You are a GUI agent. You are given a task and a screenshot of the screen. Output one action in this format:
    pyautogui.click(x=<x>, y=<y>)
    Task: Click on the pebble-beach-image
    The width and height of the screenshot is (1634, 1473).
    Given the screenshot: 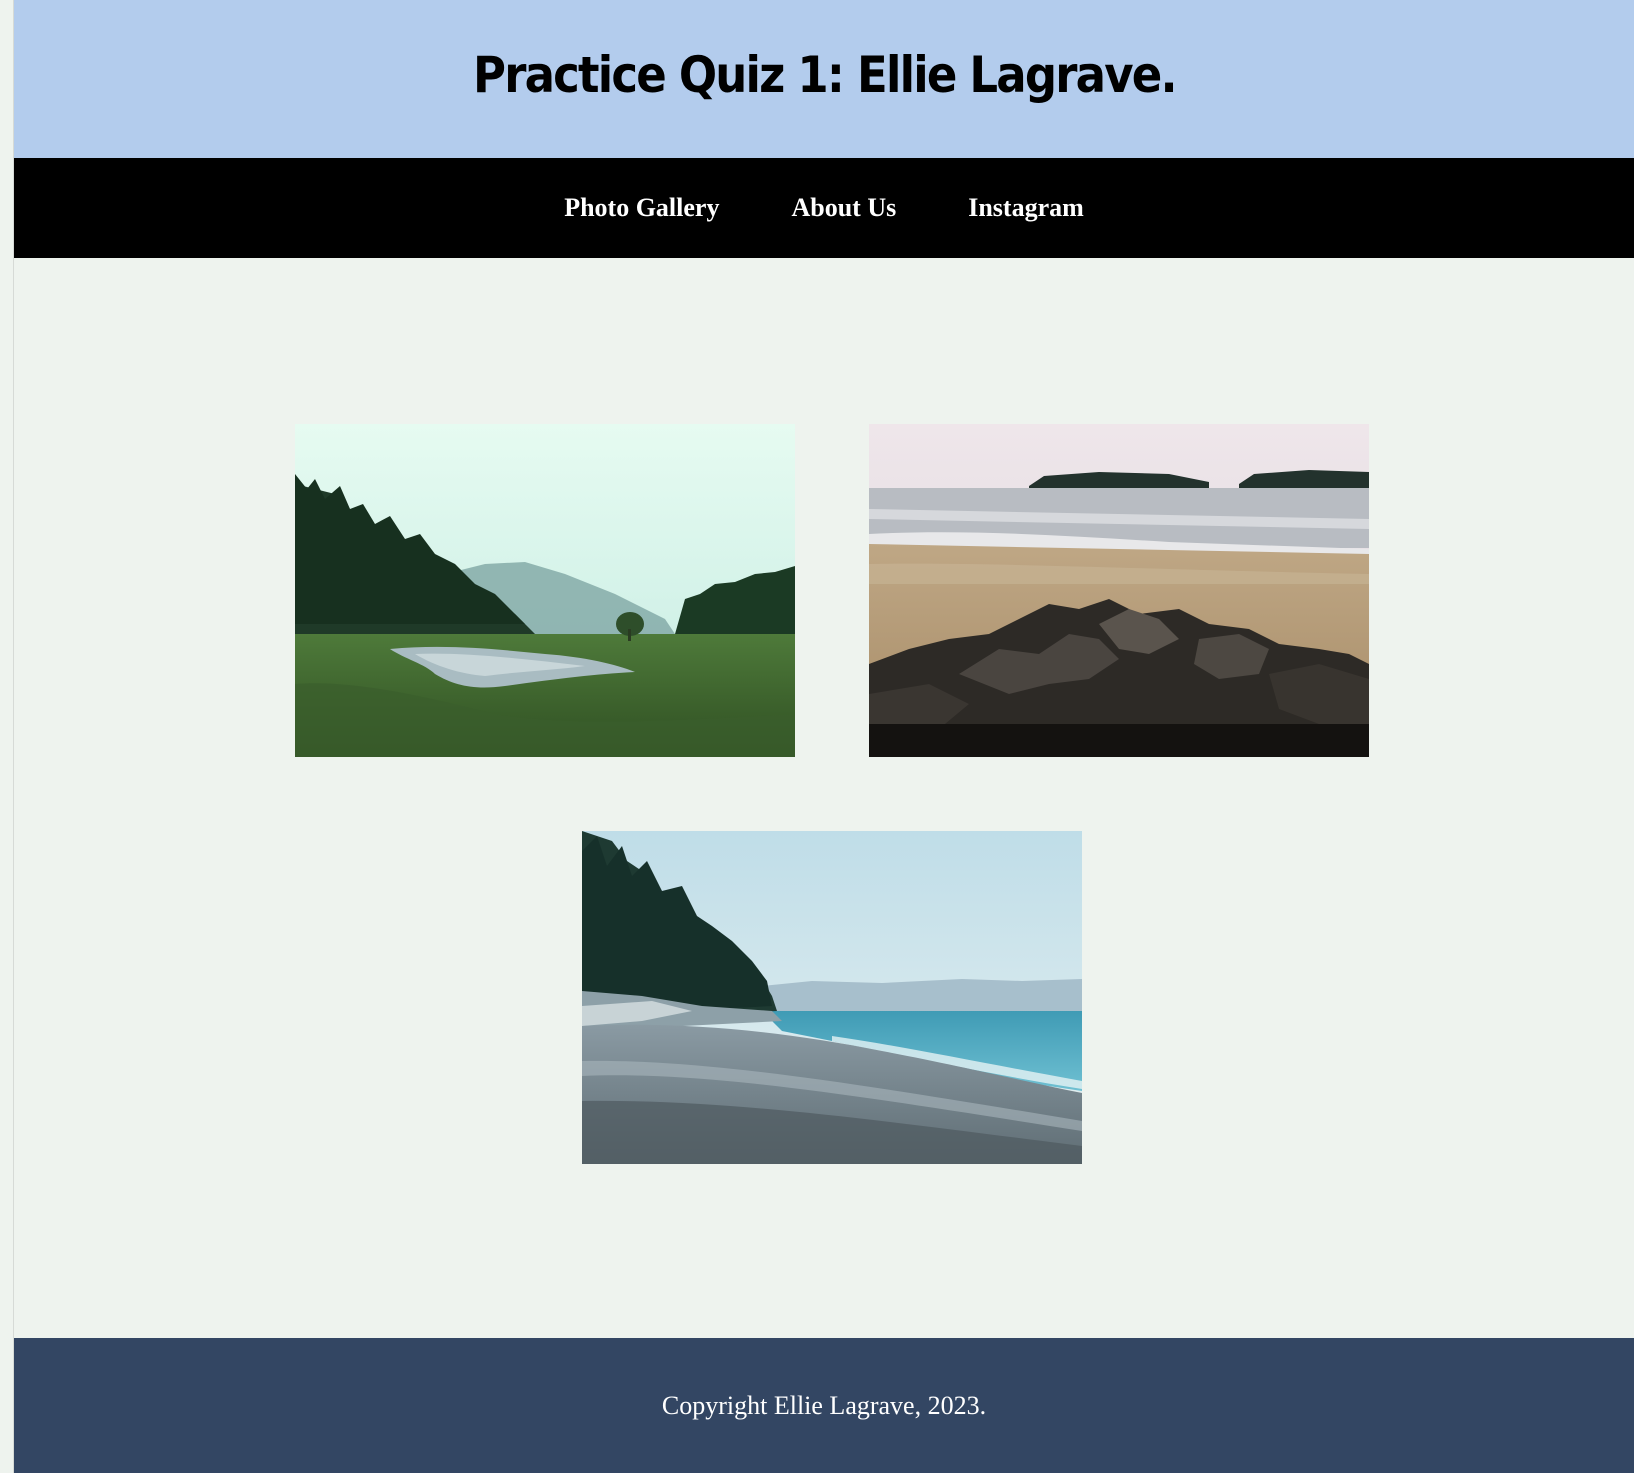 What is the action you would take?
    pyautogui.click(x=832, y=997)
    